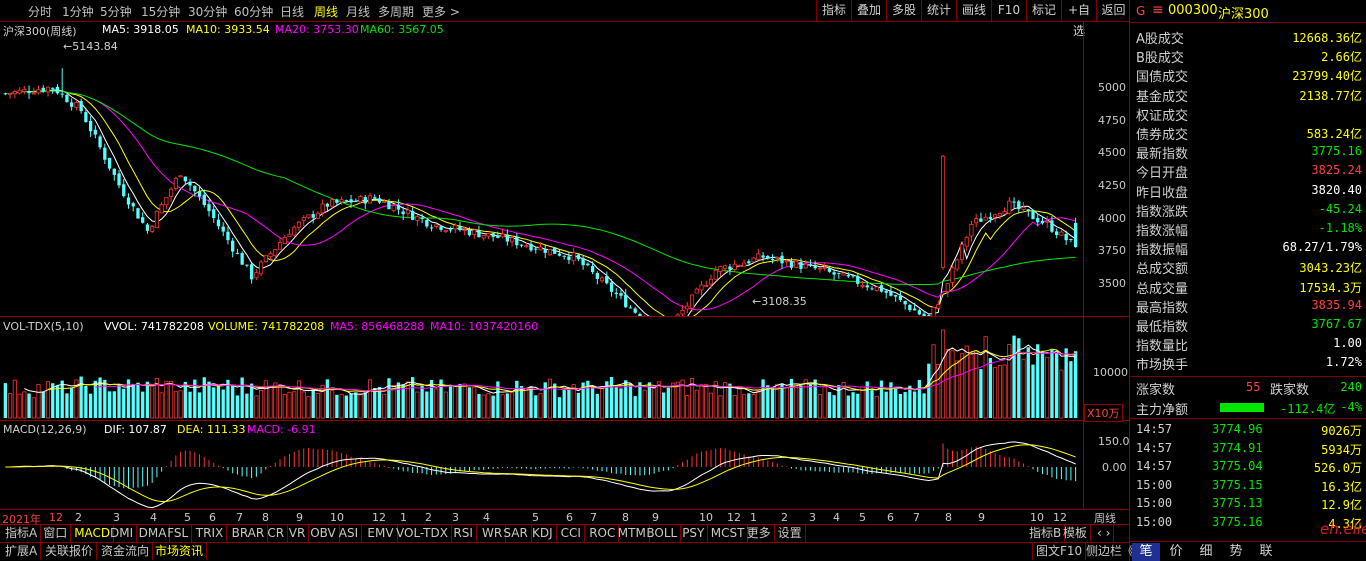 The height and width of the screenshot is (561, 1366). I want to click on stat-row: A股成交 12668.36亿, so click(1248, 37).